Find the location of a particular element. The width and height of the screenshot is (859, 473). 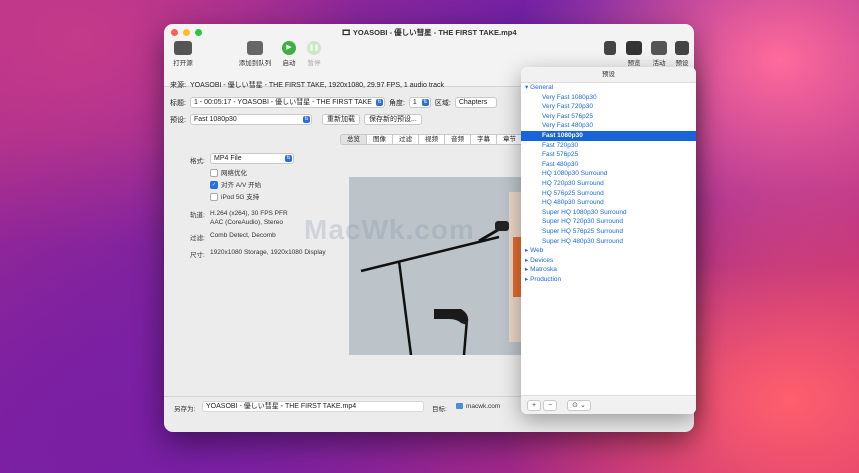

preset-item: HQ 576p25 Surround is located at coordinates (608, 194).